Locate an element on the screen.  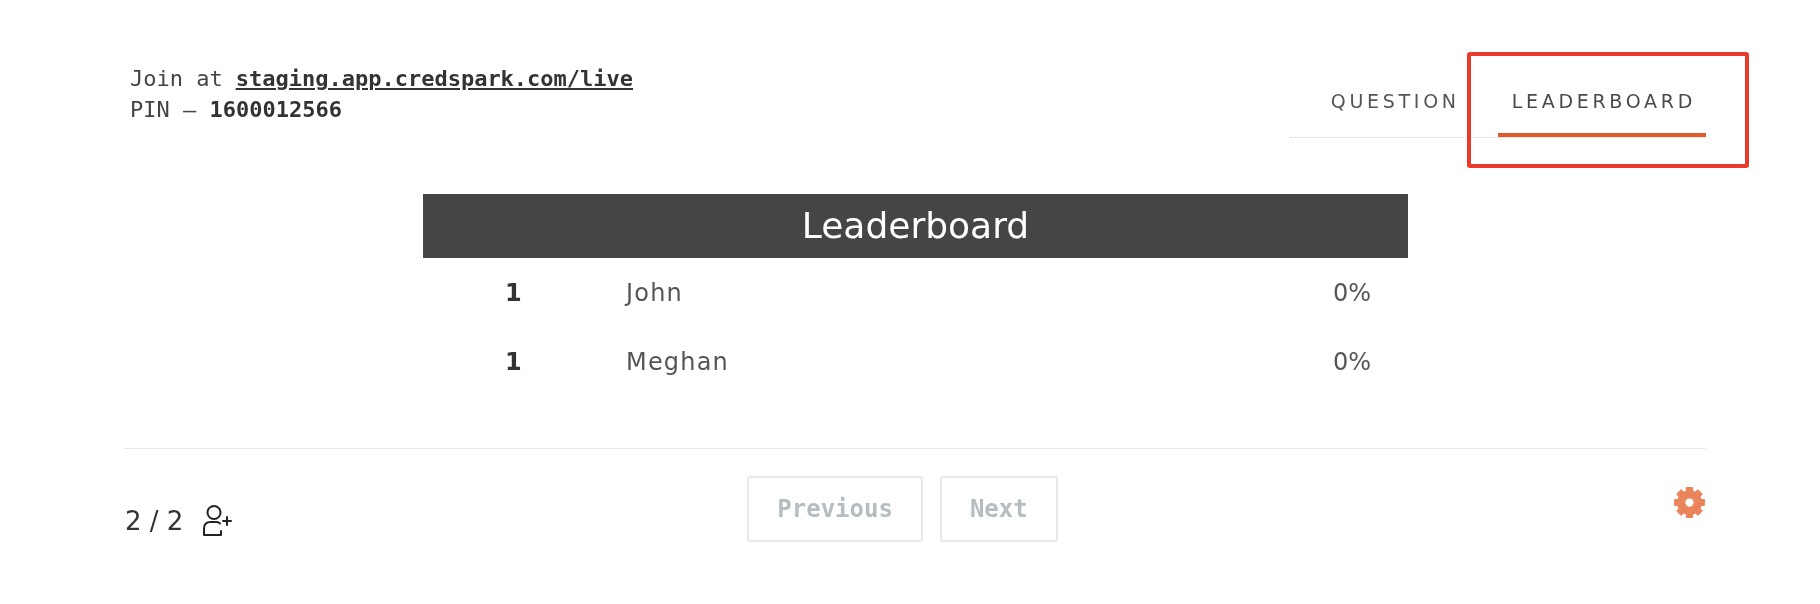
pin-text: PIN – 1600012566 is located at coordinates (236, 110).